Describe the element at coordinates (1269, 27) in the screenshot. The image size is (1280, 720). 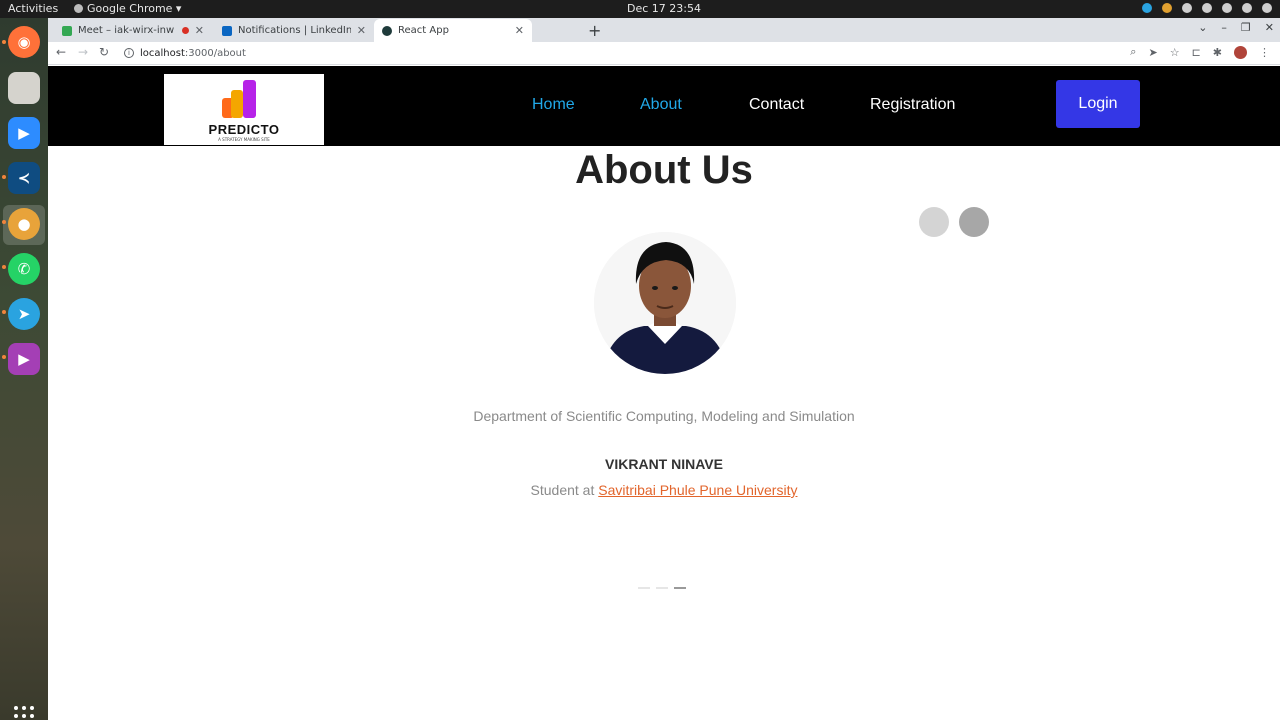
I see `close-window-icon: ✕` at that location.